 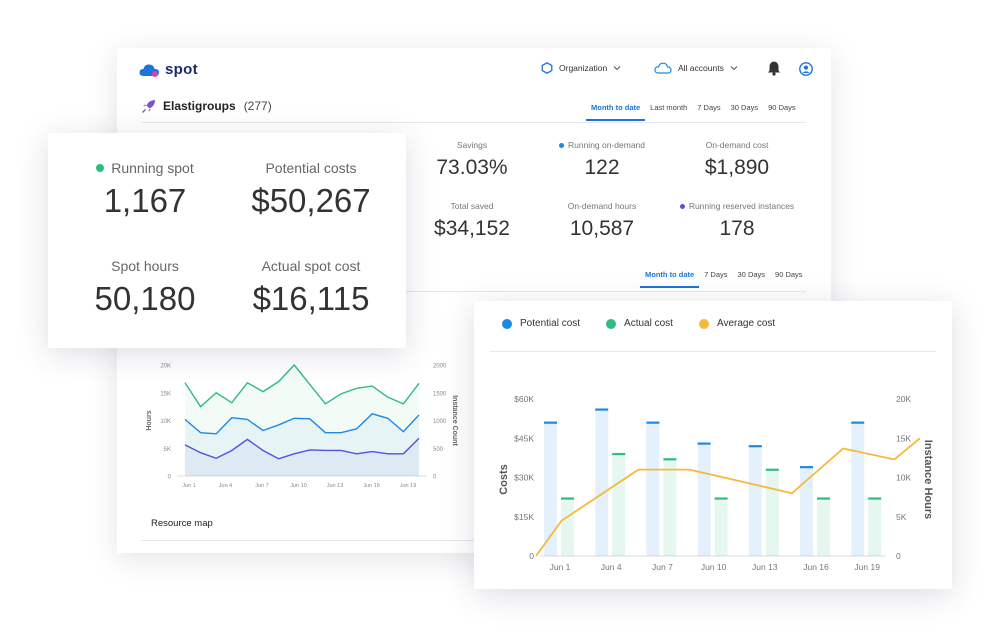 I want to click on bell-icon, so click(x=774, y=68).